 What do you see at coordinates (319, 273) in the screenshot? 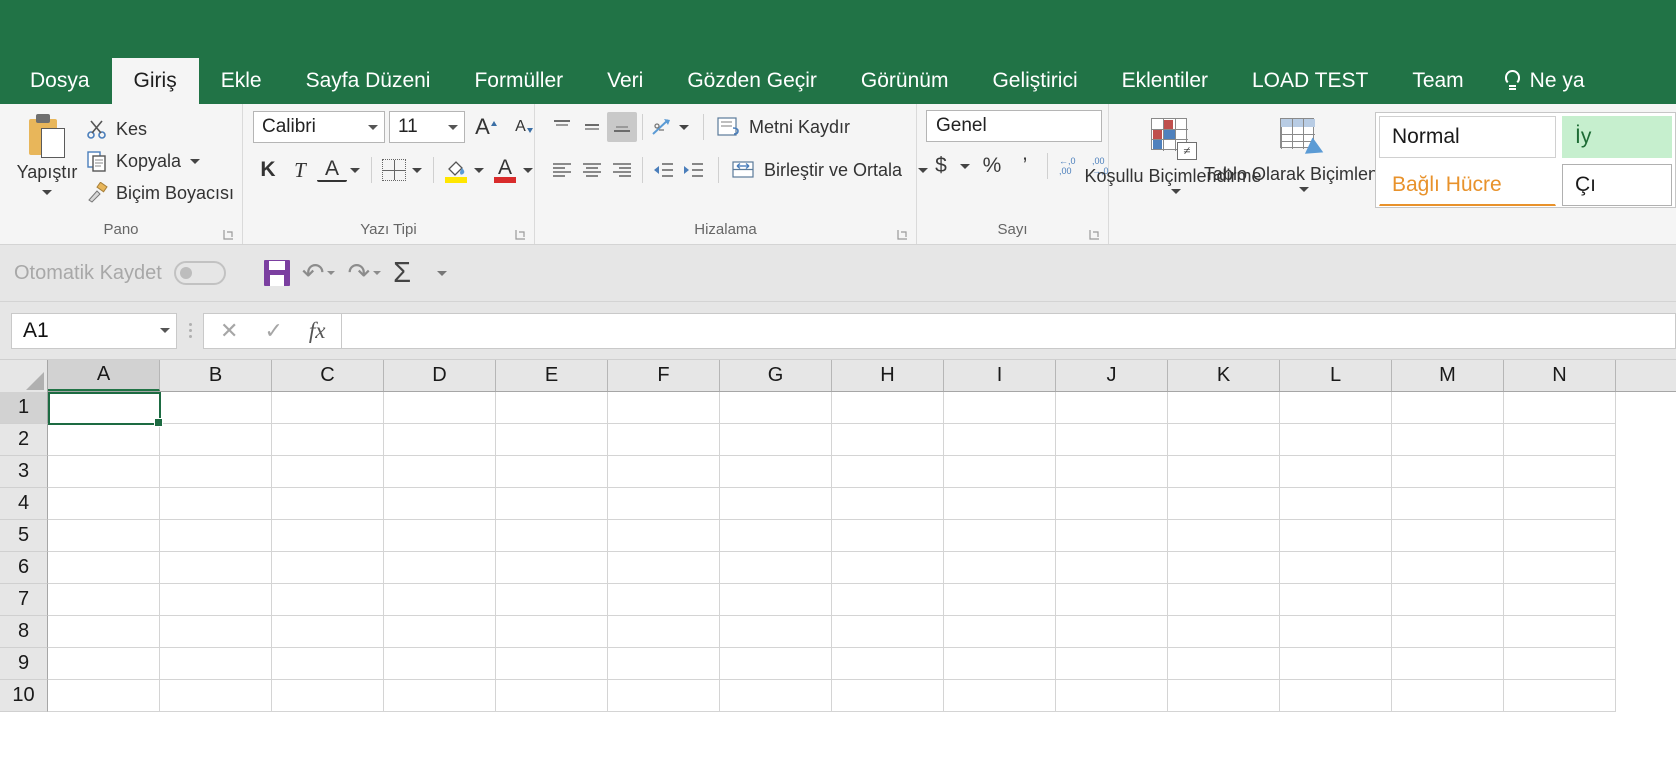
I see `undo-button: ↶` at bounding box center [319, 273].